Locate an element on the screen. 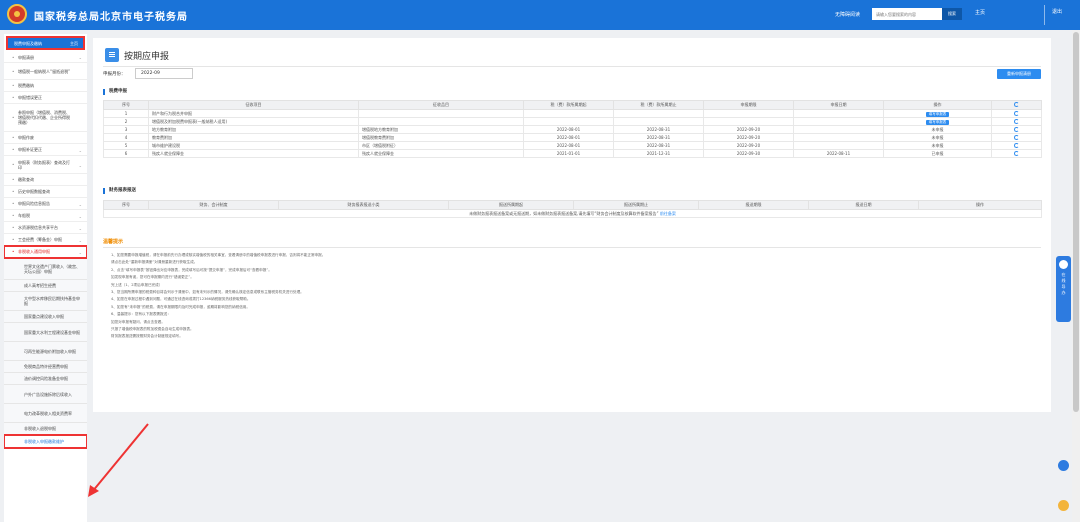 Image resolution: width=1080 pixels, height=522 pixels. sidebar-item: 水资源税信息共享平台 ⌄ is located at coordinates (45, 228).